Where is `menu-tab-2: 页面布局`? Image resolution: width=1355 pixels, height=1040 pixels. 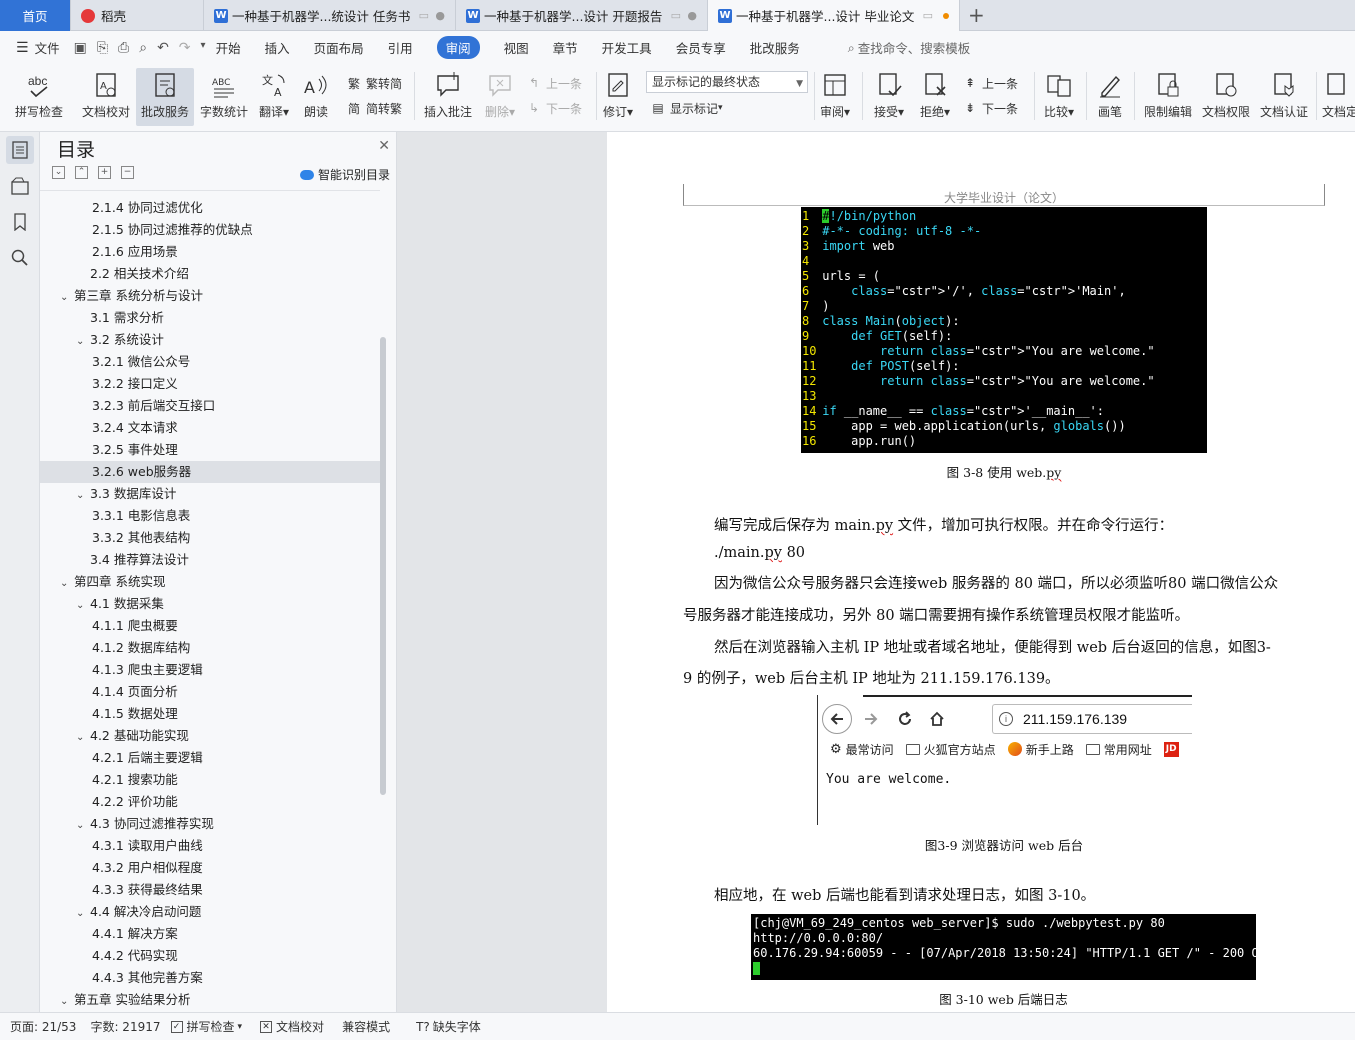 menu-tab-2: 页面布局 is located at coordinates (339, 47).